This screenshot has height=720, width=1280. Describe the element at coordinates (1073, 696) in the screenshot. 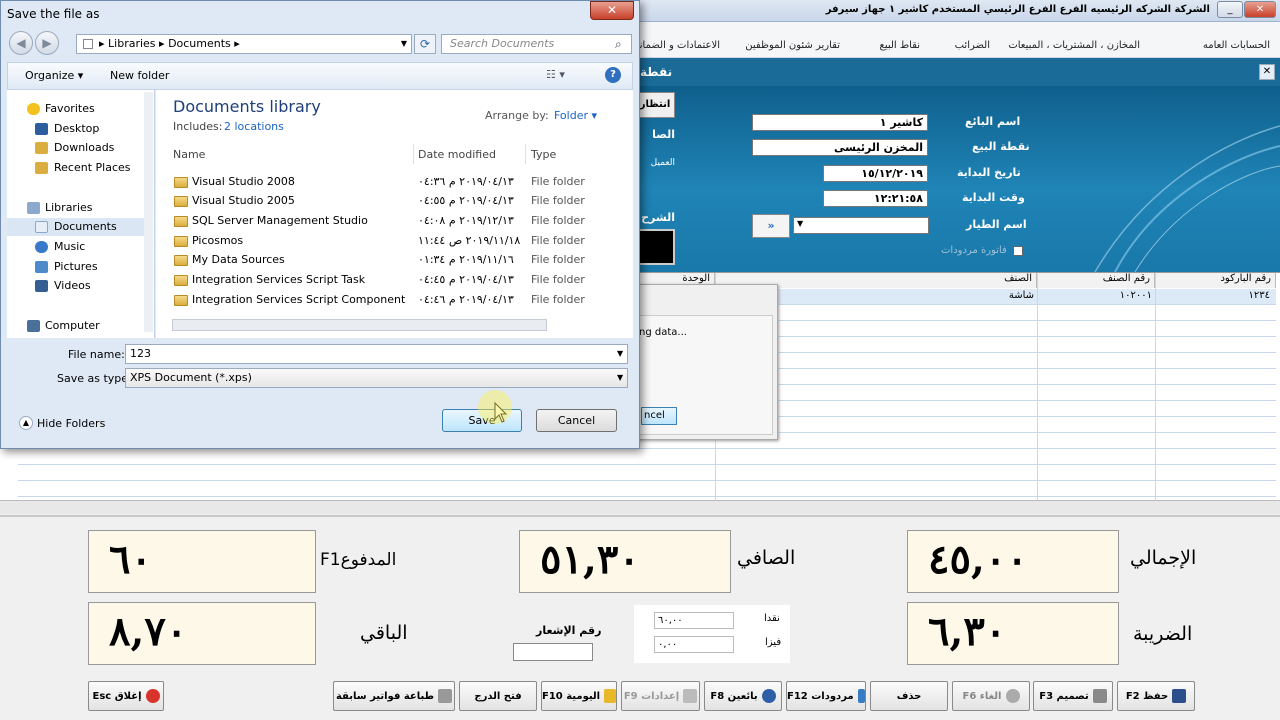

I see `design-f3-button: تصميم F3` at that location.